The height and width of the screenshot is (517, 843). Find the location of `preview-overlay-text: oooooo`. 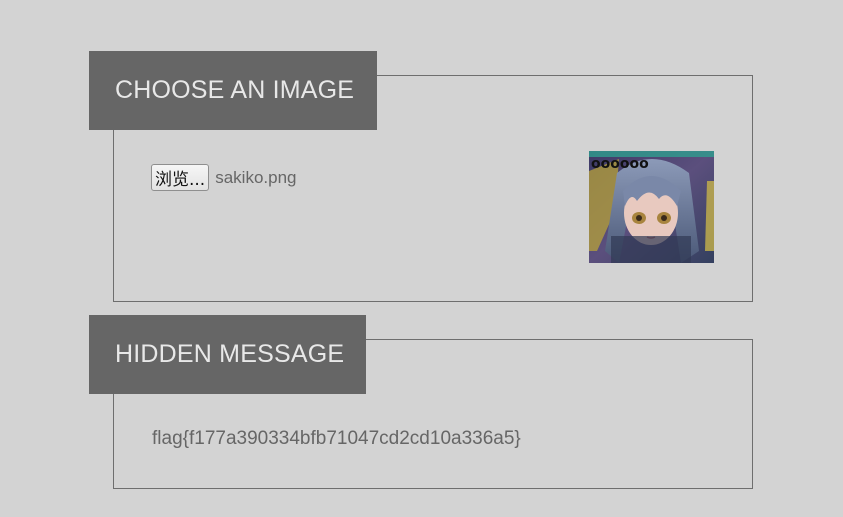

preview-overlay-text: oooooo is located at coordinates (620, 164).